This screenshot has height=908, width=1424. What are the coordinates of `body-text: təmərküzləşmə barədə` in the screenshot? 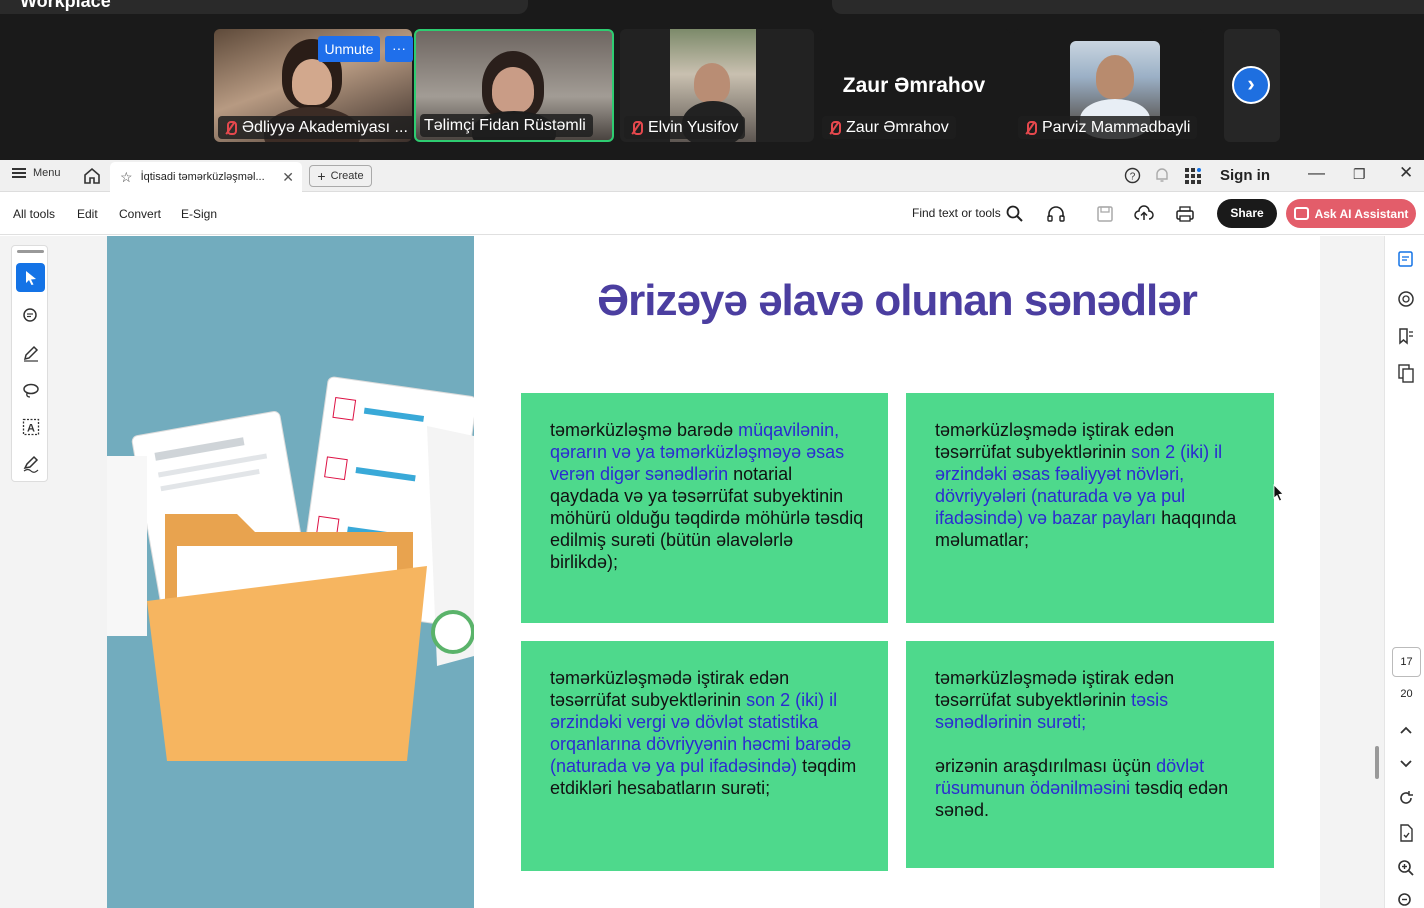 It's located at (644, 430).